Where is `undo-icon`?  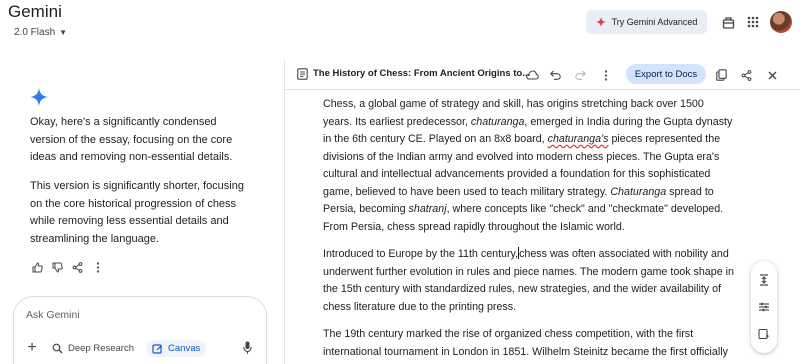
undo-icon is located at coordinates (555, 75).